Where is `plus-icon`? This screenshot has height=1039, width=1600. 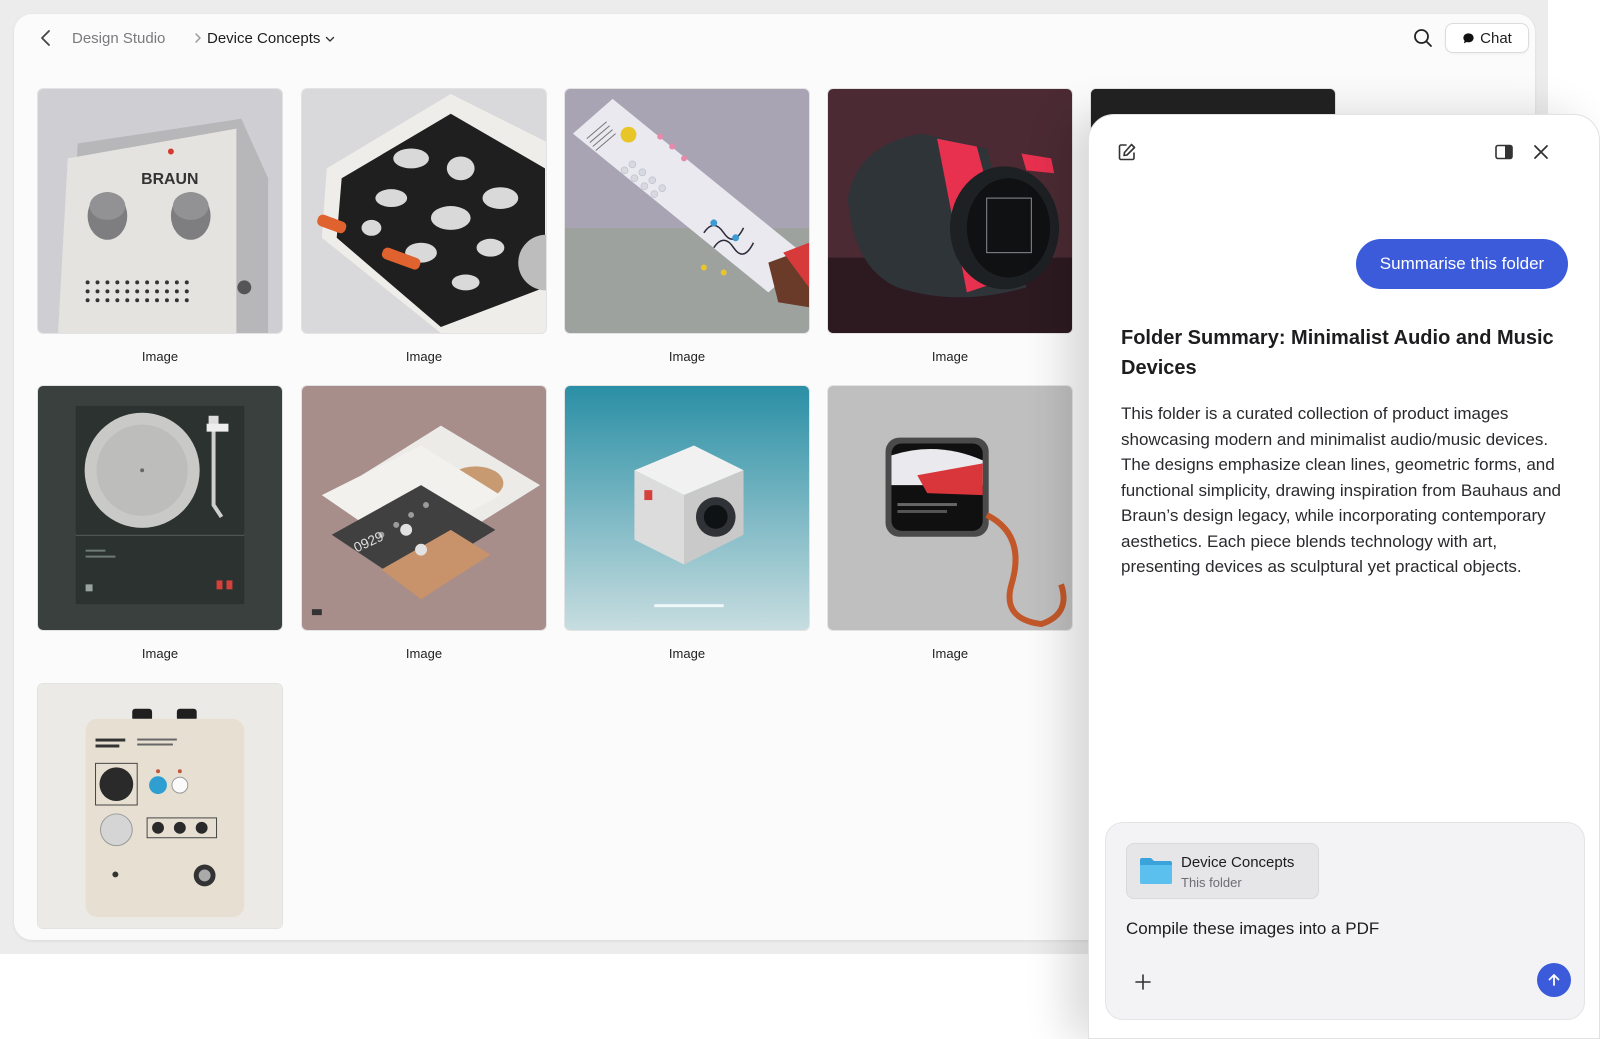 plus-icon is located at coordinates (1143, 982).